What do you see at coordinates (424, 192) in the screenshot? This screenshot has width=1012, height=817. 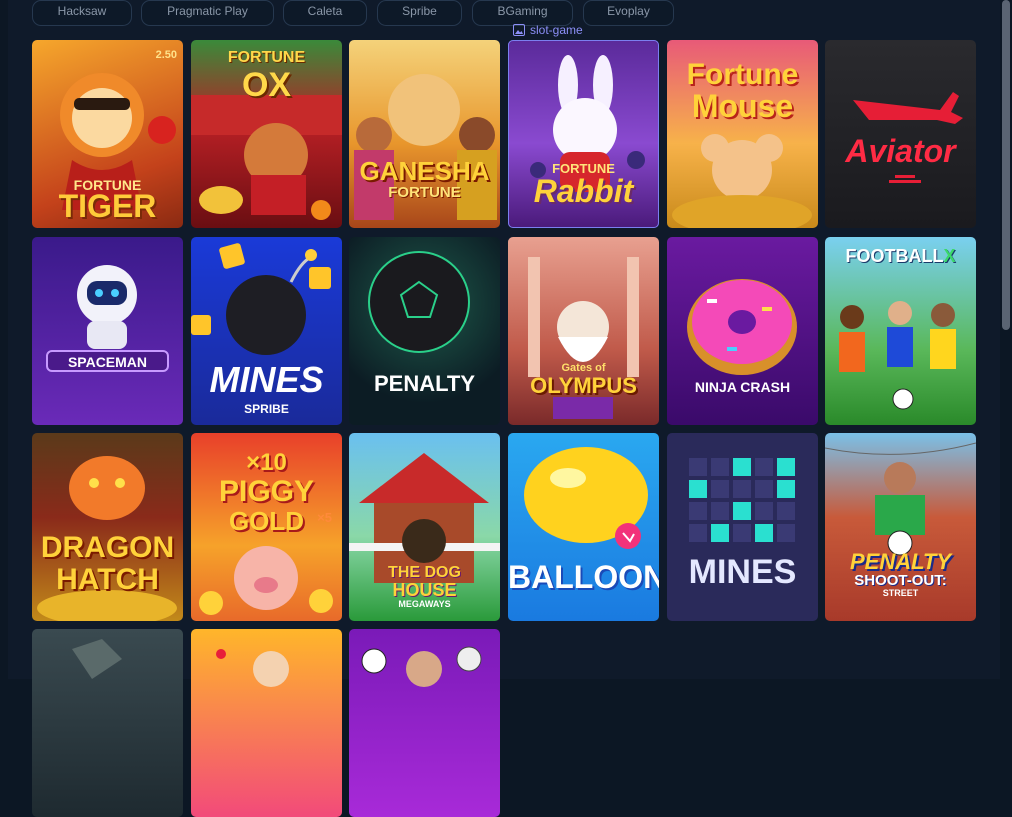 I see `game-subtitle: FORTUNE` at bounding box center [424, 192].